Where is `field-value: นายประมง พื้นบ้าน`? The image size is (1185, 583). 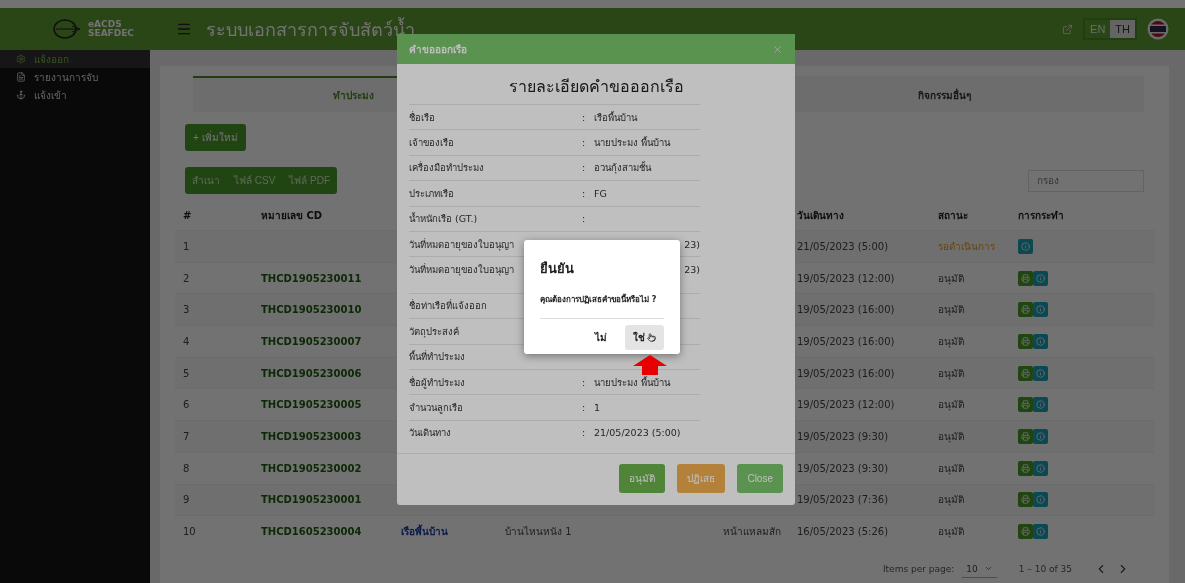 field-value: นายประมง พื้นบ้าน is located at coordinates (632, 382).